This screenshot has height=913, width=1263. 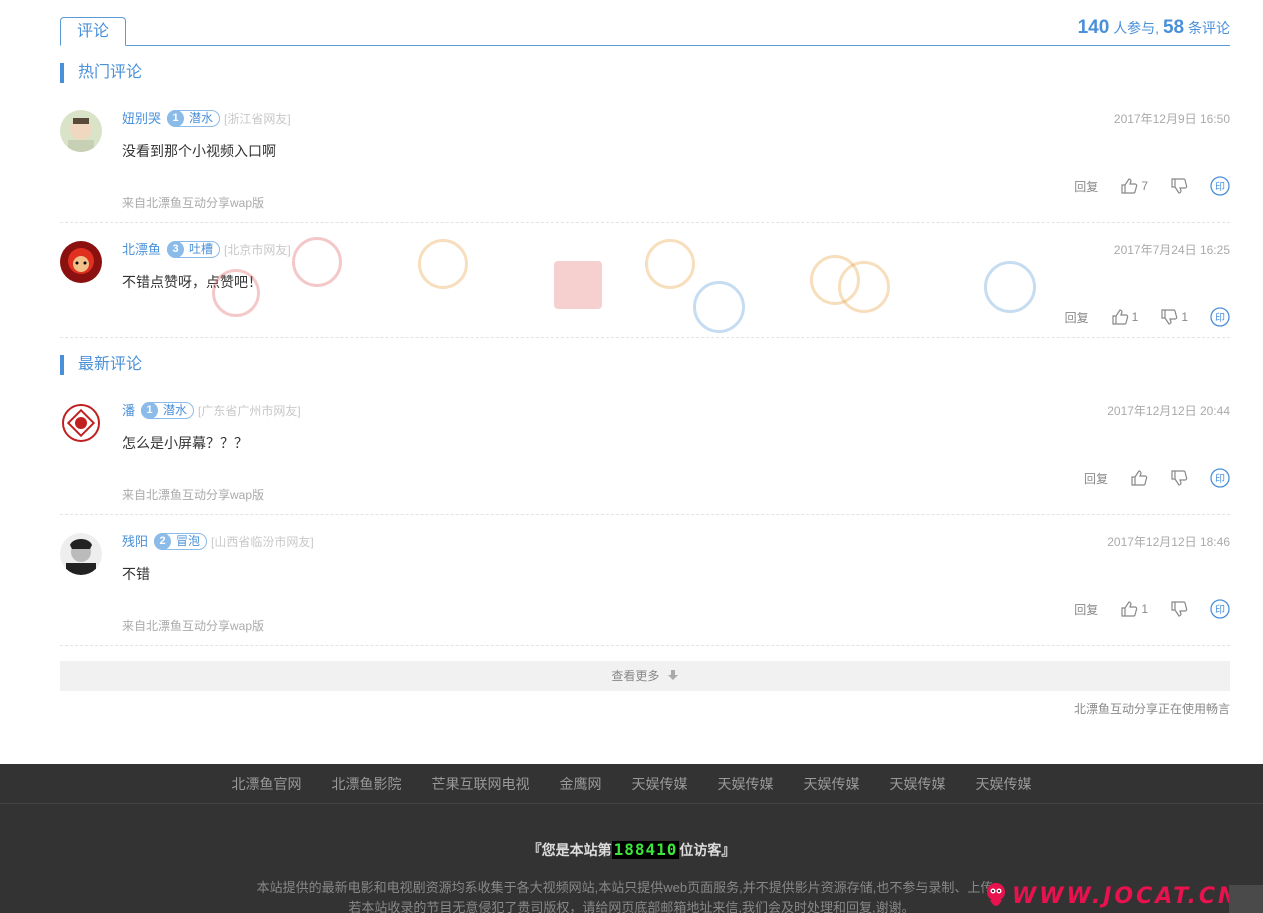 What do you see at coordinates (176, 249) in the screenshot?
I see `level-number: 3` at bounding box center [176, 249].